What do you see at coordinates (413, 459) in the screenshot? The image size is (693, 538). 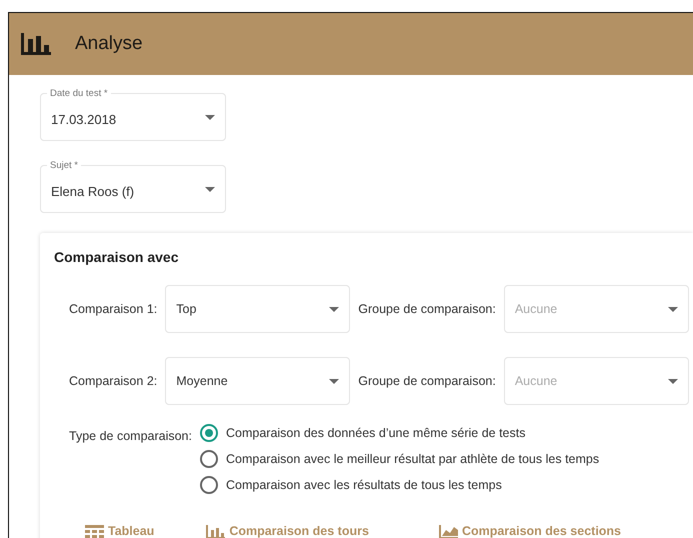 I see `option-label: Comparaison avec le meilleur résultat par athlète de tous les temps` at bounding box center [413, 459].